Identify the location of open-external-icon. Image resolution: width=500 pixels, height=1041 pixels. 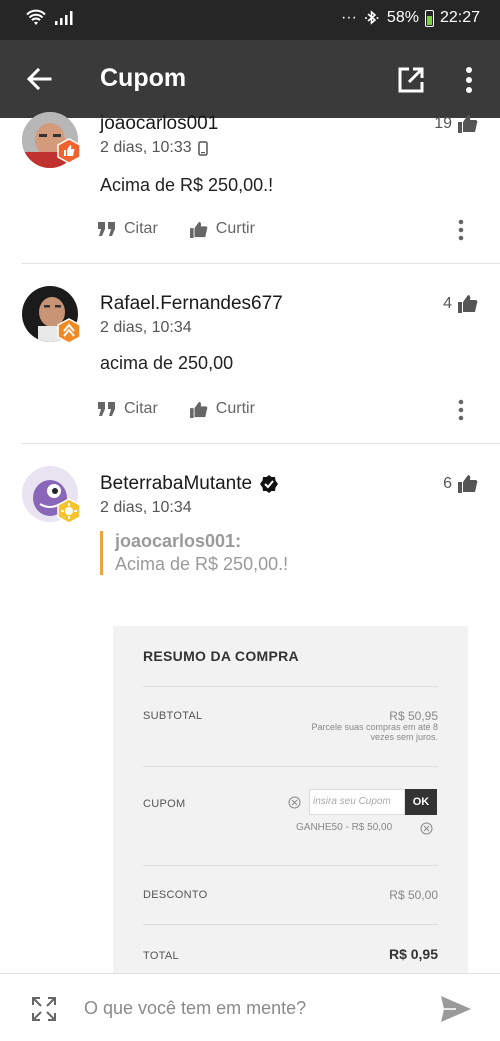
(411, 80).